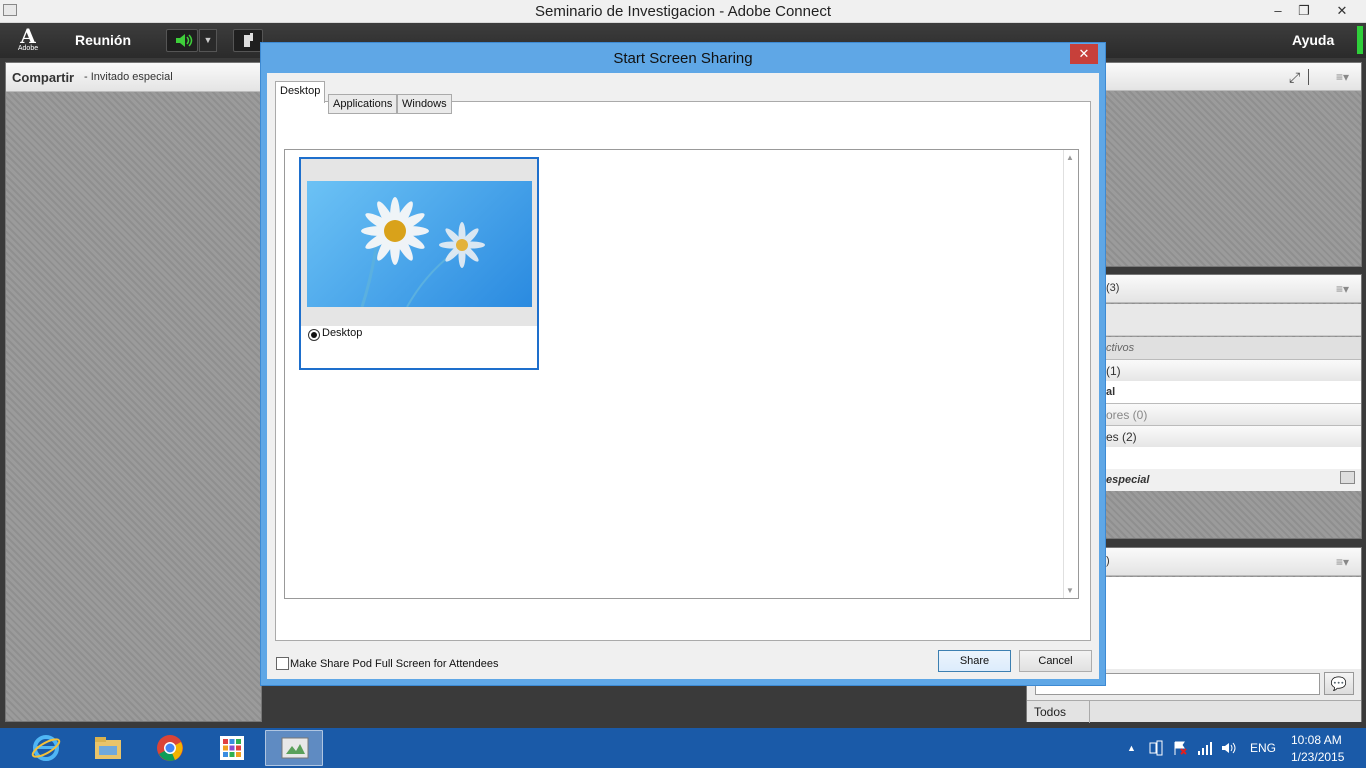 Image resolution: width=1366 pixels, height=768 pixels. I want to click on help-menu: Ayuda, so click(1313, 40).